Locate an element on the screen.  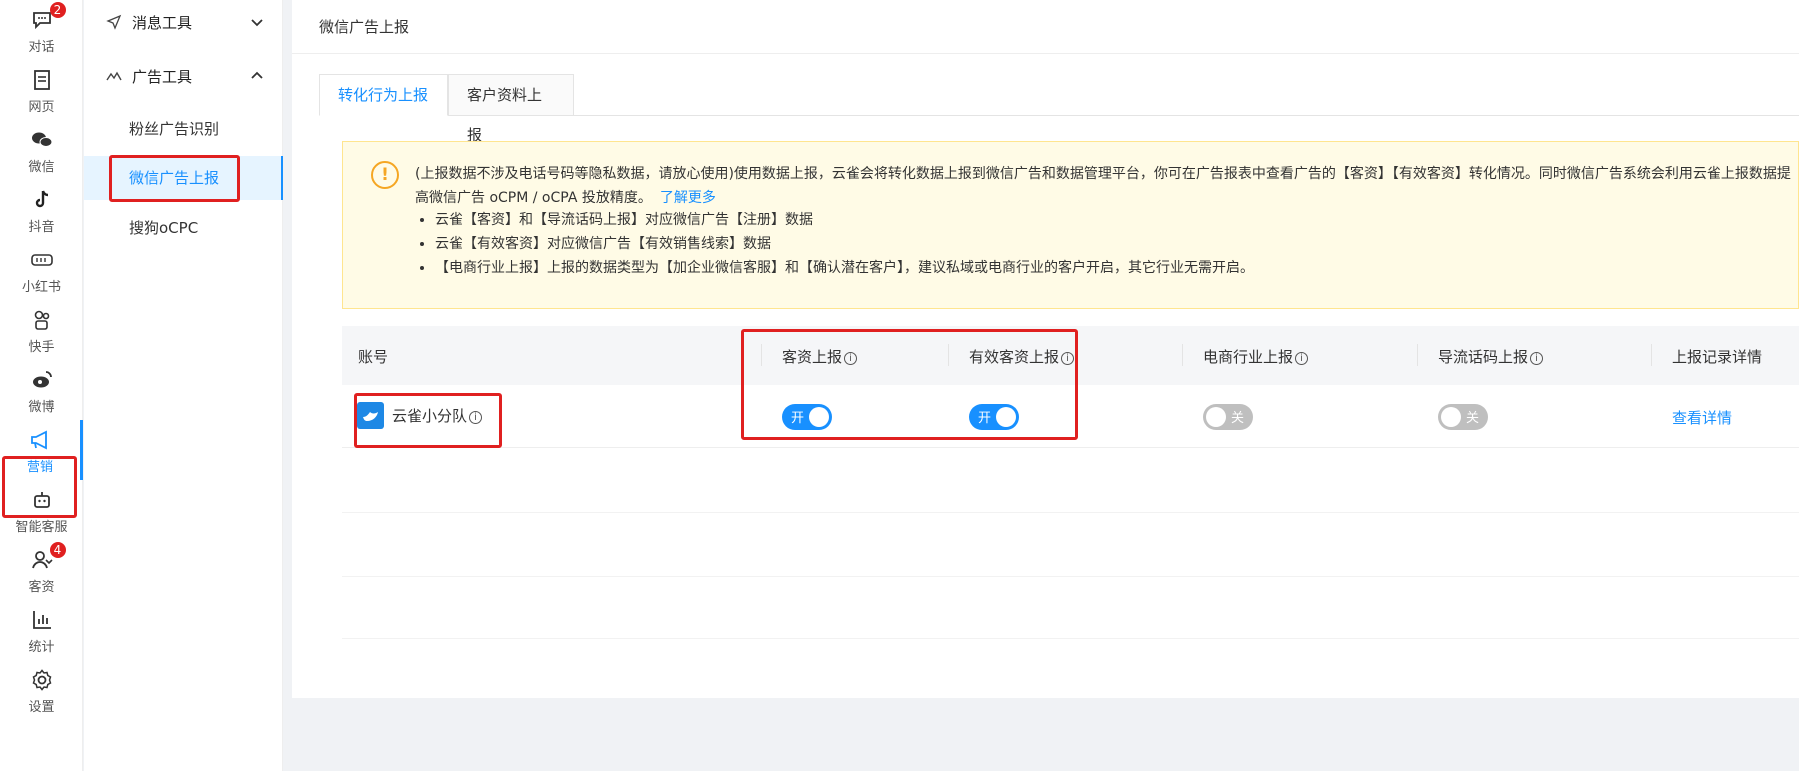
learn-more-link: 了解更多 is located at coordinates (688, 198).